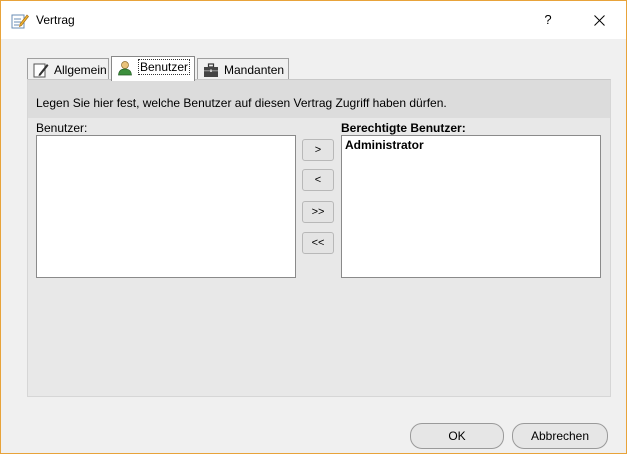 Image resolution: width=627 pixels, height=454 pixels. I want to click on tab-mandanten-label: Mandanten, so click(254, 70).